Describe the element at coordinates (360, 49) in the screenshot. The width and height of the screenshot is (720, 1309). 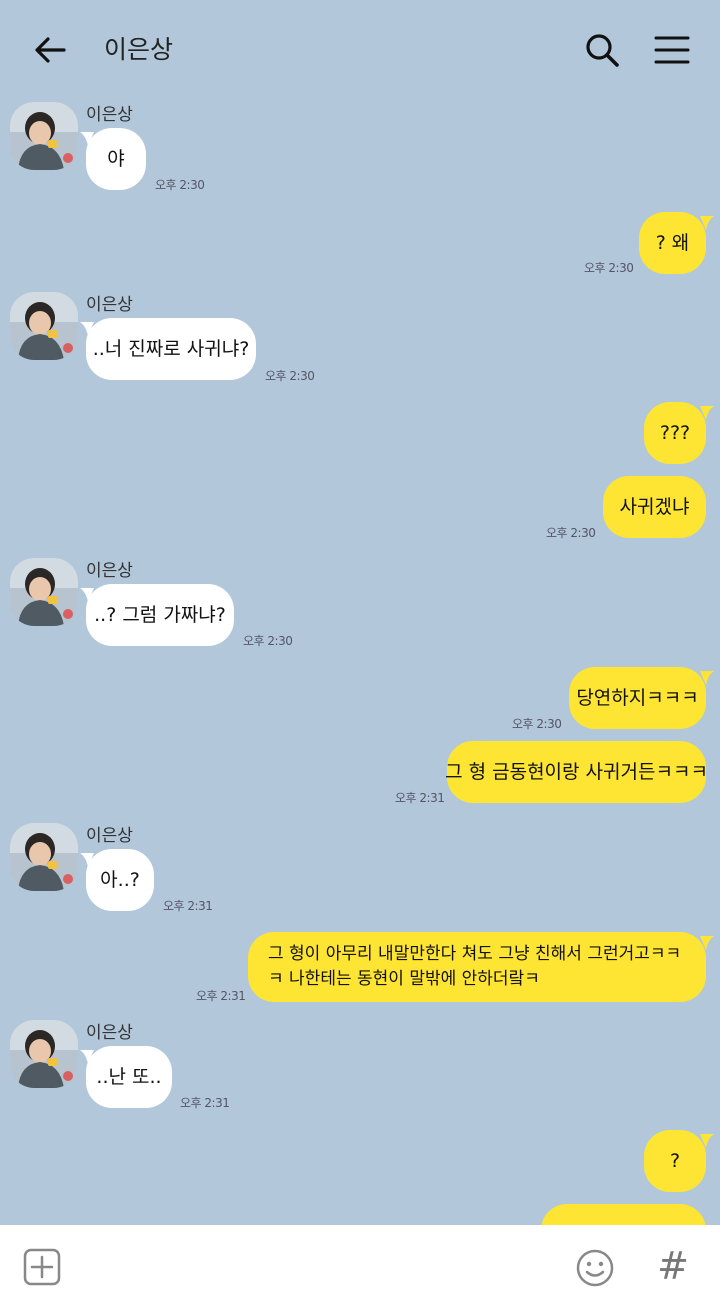
I see `chat-header: 이은상` at that location.